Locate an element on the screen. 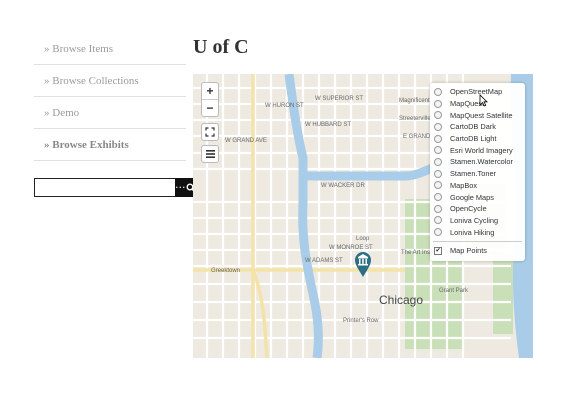 The image size is (581, 400). search-input is located at coordinates (104, 187).